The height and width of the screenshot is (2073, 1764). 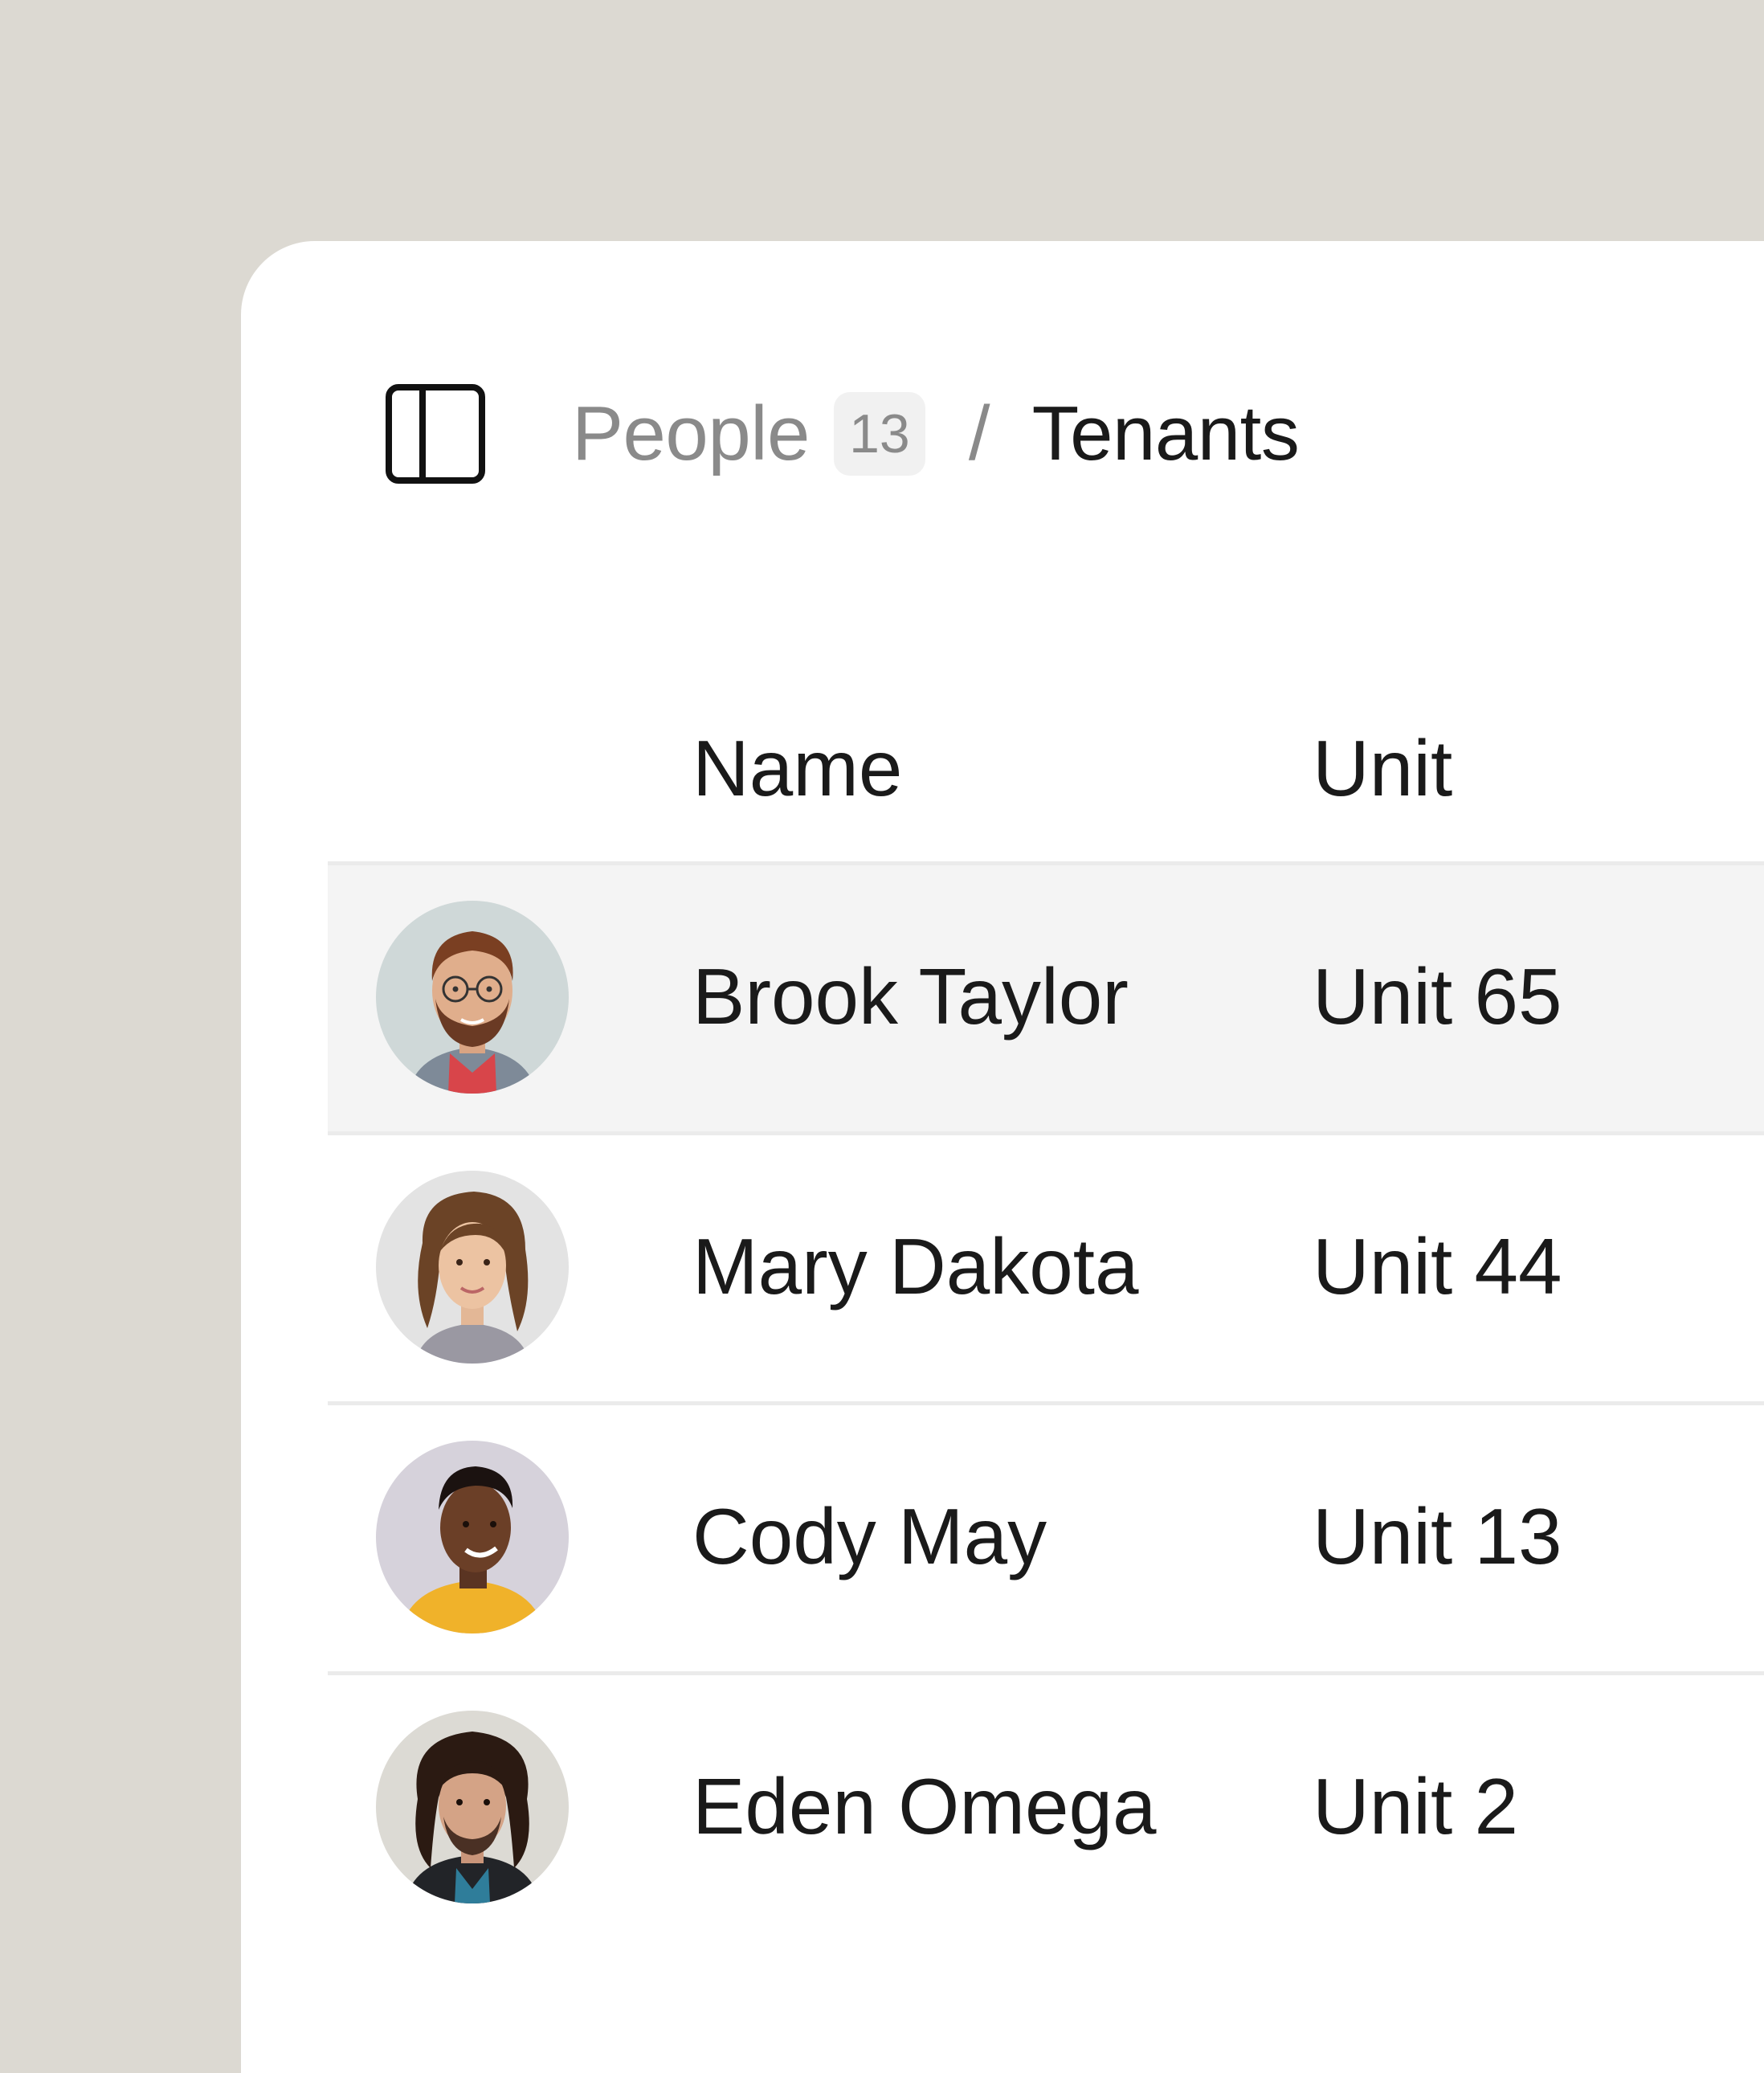 What do you see at coordinates (869, 1535) in the screenshot?
I see `tenant-name: Cody May` at bounding box center [869, 1535].